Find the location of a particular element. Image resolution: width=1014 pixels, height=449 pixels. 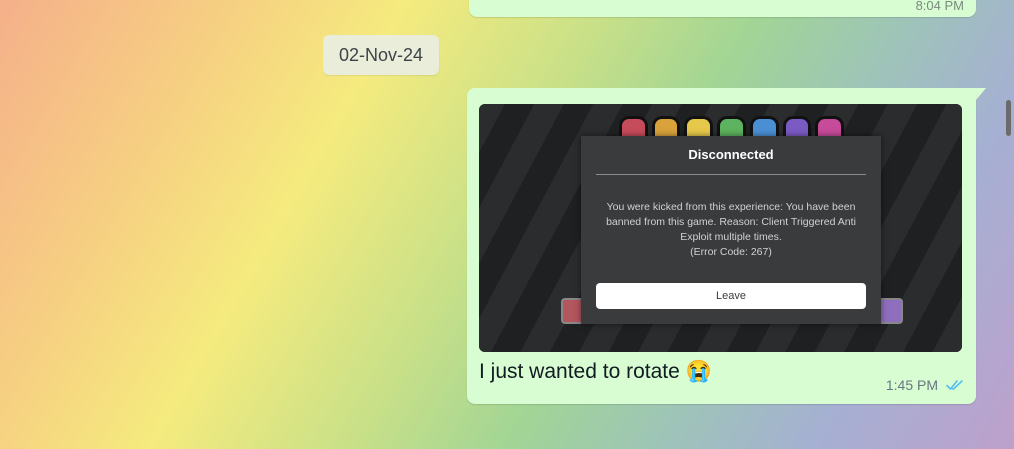

bubble-tail is located at coordinates (981, 94).